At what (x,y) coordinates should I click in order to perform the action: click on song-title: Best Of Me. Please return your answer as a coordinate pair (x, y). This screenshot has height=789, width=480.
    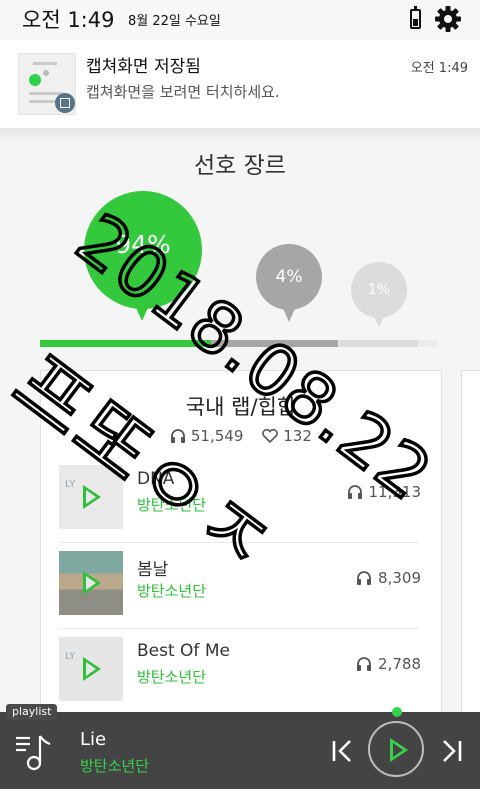
    Looking at the image, I should click on (183, 651).